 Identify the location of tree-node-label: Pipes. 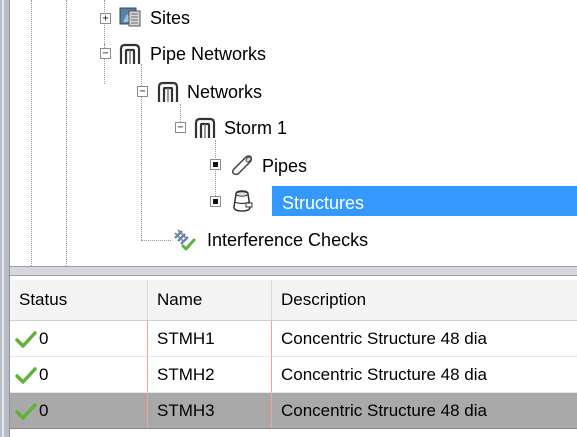
(284, 166).